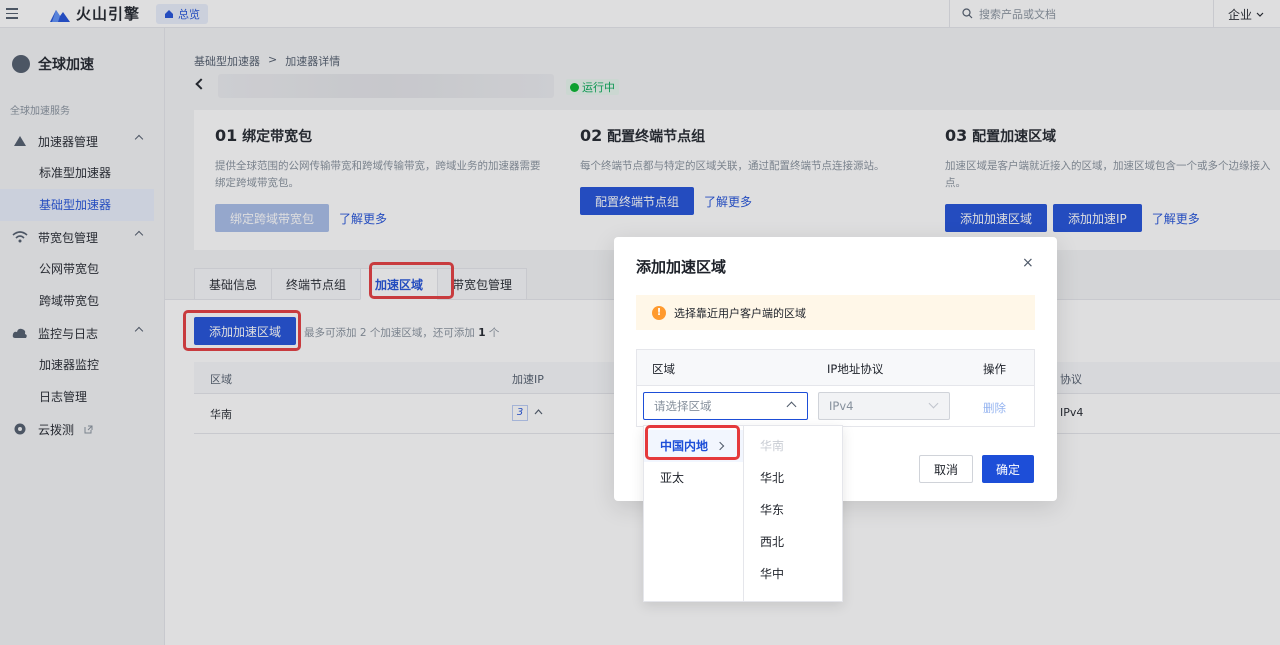 The width and height of the screenshot is (1280, 645). I want to click on cascader-level2: 华南 华北 华东 西北 华中, so click(792, 513).